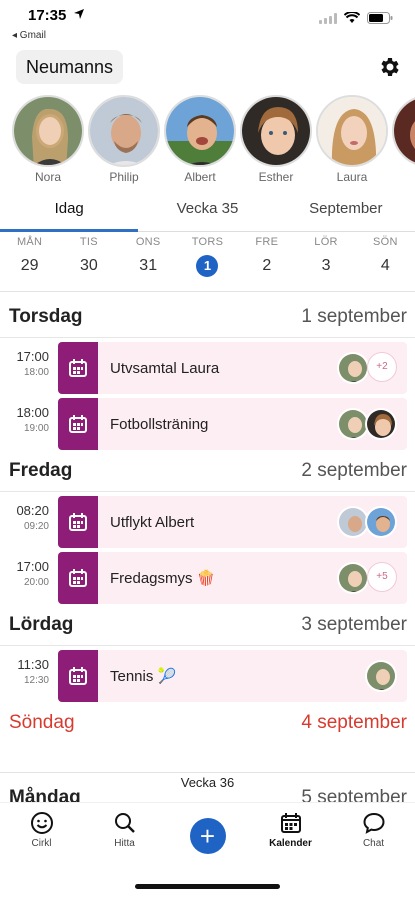 This screenshot has width=415, height=900. Describe the element at coordinates (232, 424) in the screenshot. I see `event-card: Fotbollsträning` at that location.